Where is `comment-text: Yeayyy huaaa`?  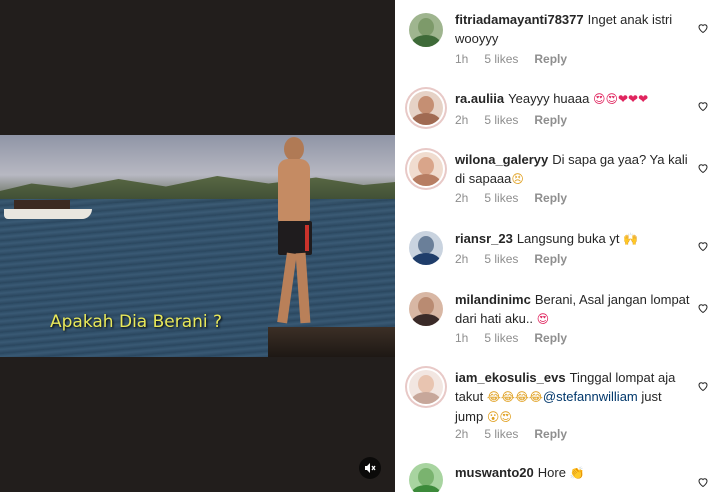 comment-text: Yeayyy huaaa is located at coordinates (549, 98).